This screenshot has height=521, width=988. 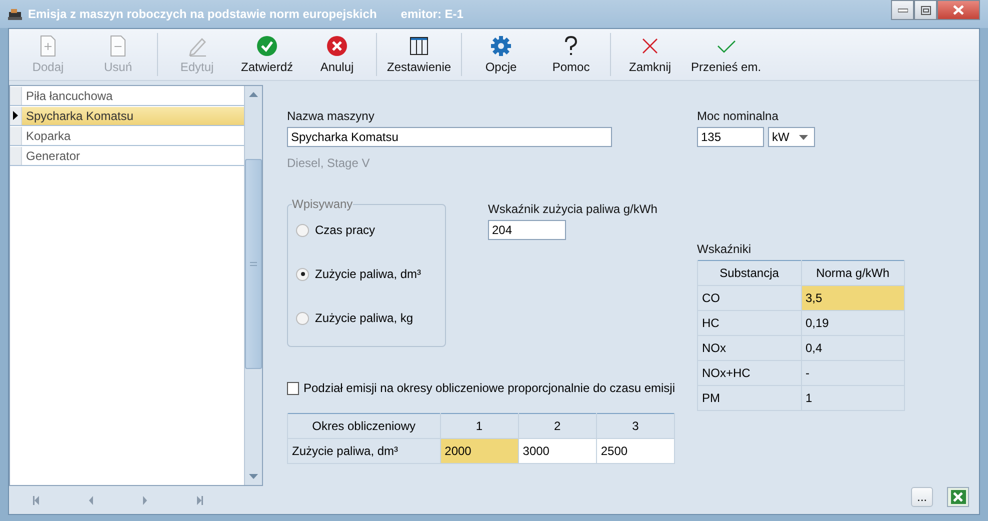 I want to click on toolbar-button: Opcje, so click(x=501, y=54).